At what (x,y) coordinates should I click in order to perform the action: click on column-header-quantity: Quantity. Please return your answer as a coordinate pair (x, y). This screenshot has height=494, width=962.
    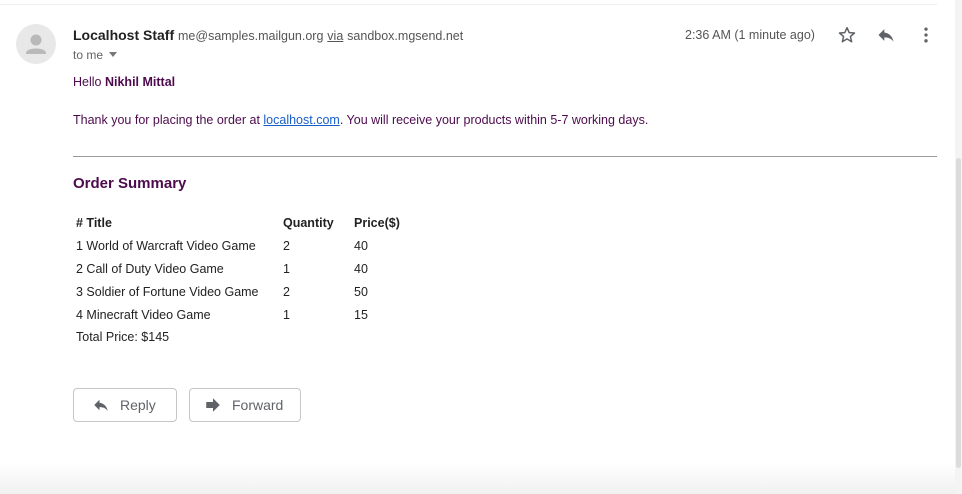
    Looking at the image, I should click on (308, 223).